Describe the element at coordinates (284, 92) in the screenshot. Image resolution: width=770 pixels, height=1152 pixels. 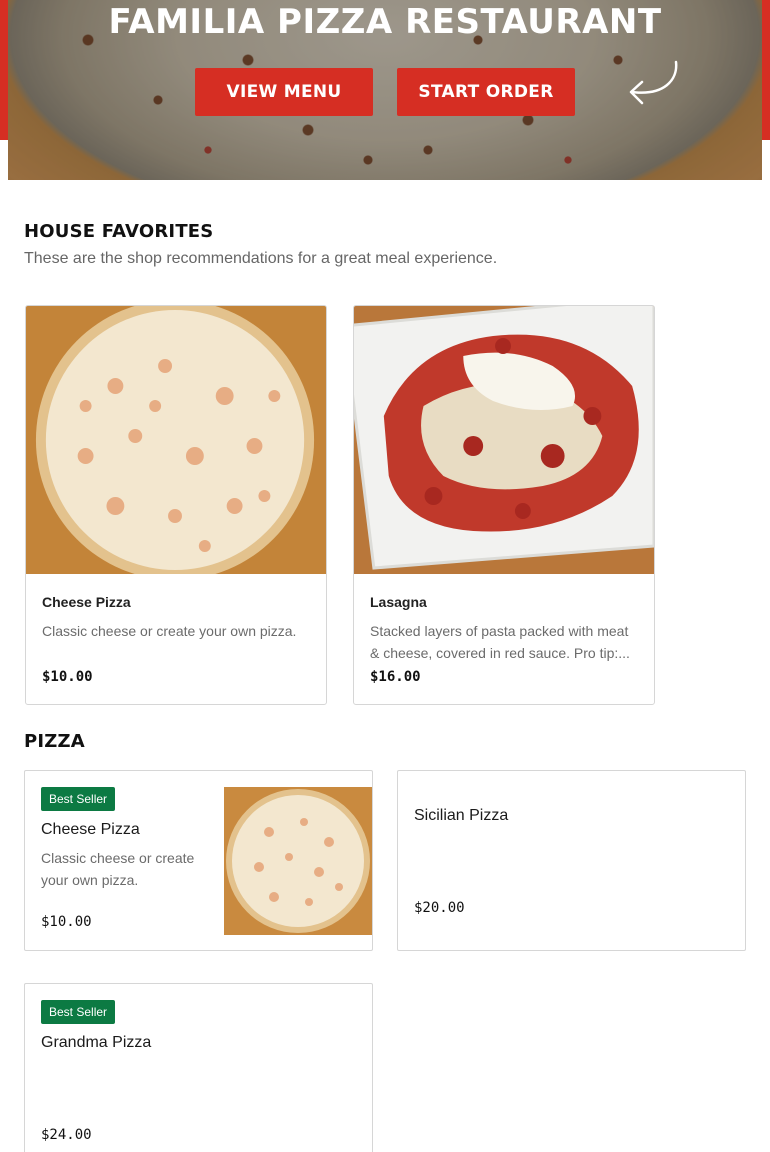
I see `view-menu-button: VIEW MENU` at that location.